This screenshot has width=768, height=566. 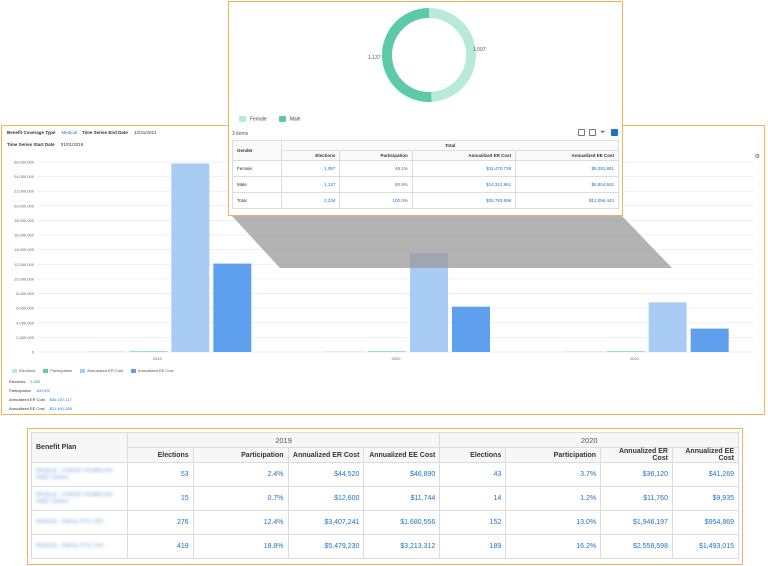 I want to click on row-label: Total, so click(x=257, y=200).